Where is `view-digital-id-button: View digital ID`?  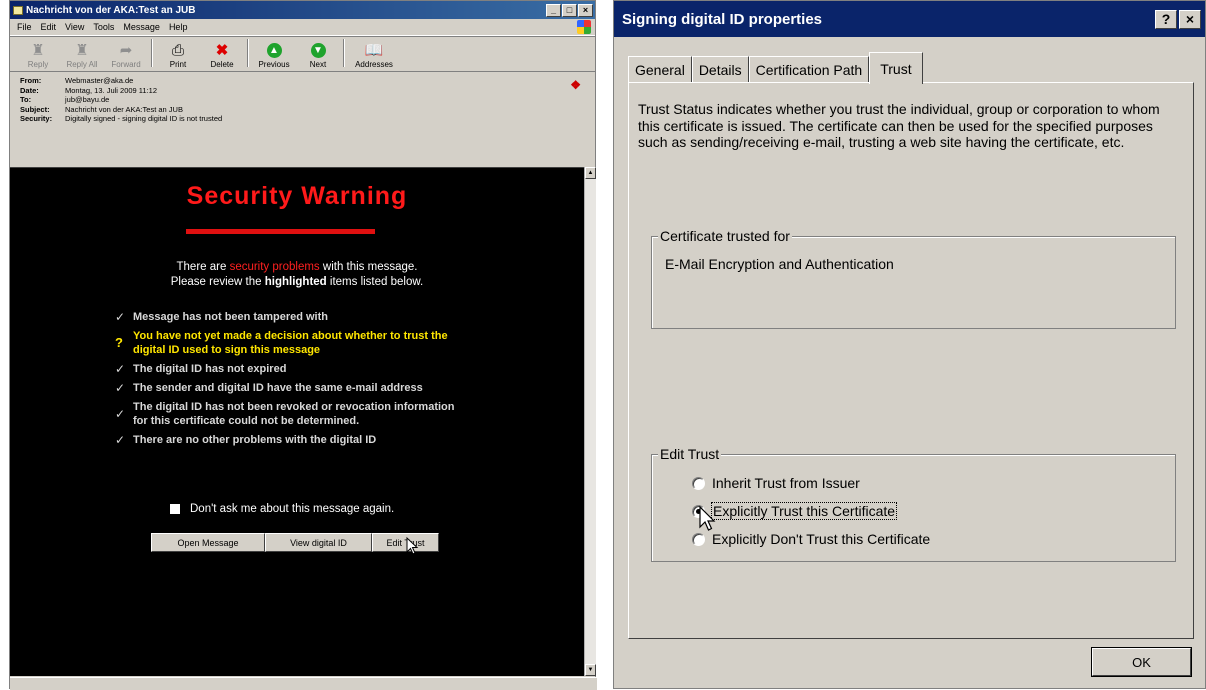
view-digital-id-button: View digital ID is located at coordinates (318, 542).